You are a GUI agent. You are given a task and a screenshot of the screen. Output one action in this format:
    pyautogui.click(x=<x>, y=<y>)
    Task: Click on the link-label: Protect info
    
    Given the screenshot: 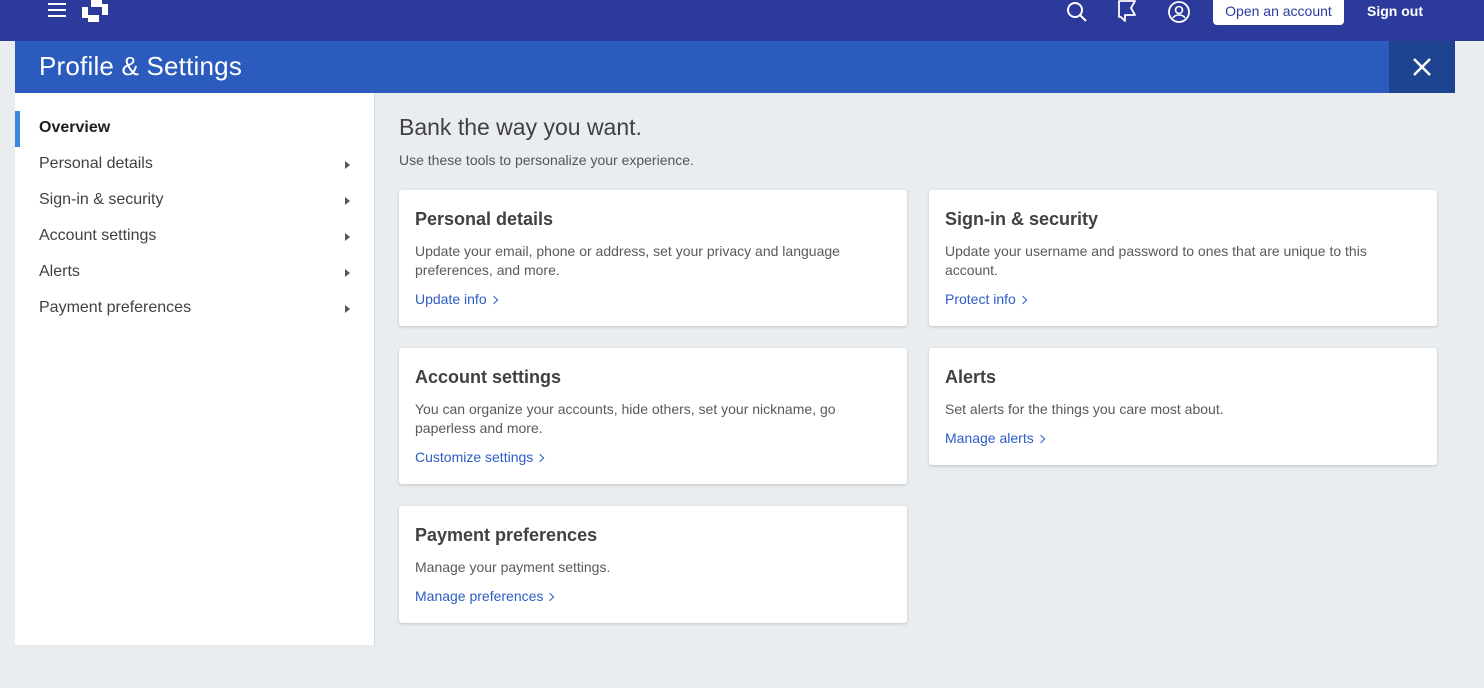 What is the action you would take?
    pyautogui.click(x=980, y=299)
    